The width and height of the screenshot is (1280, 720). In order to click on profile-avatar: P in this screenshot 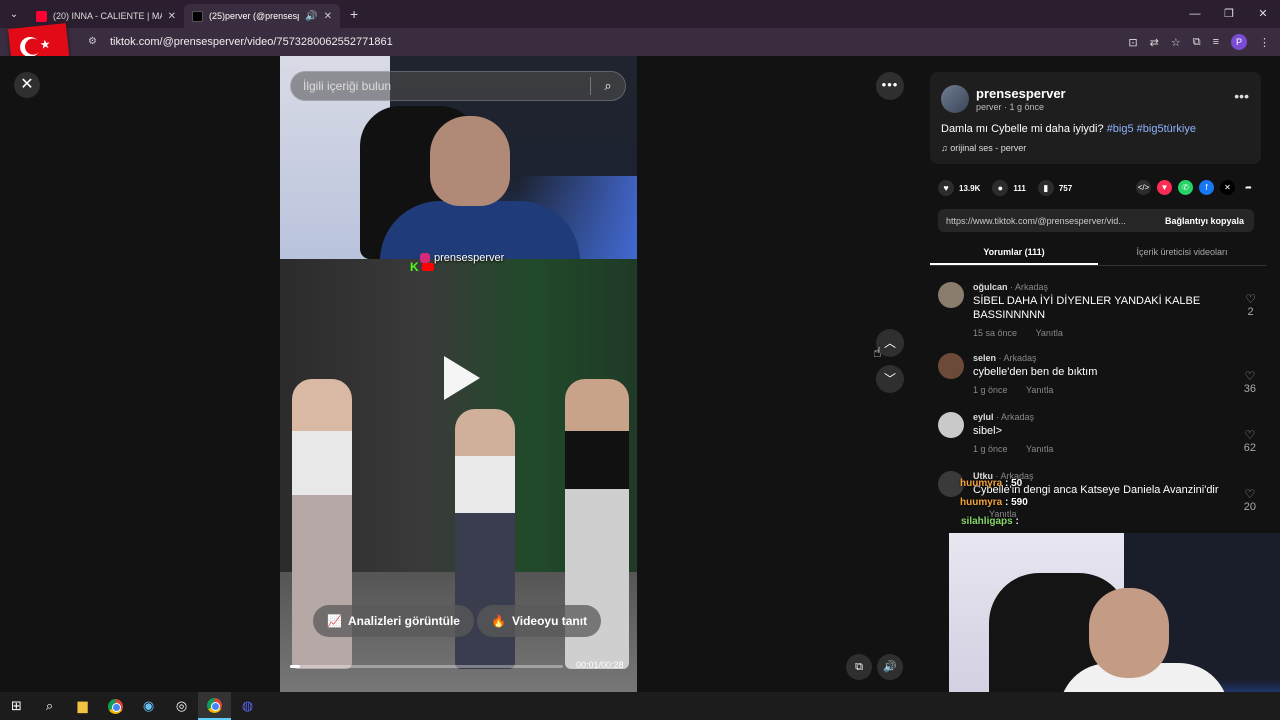, I will do `click(1239, 42)`.